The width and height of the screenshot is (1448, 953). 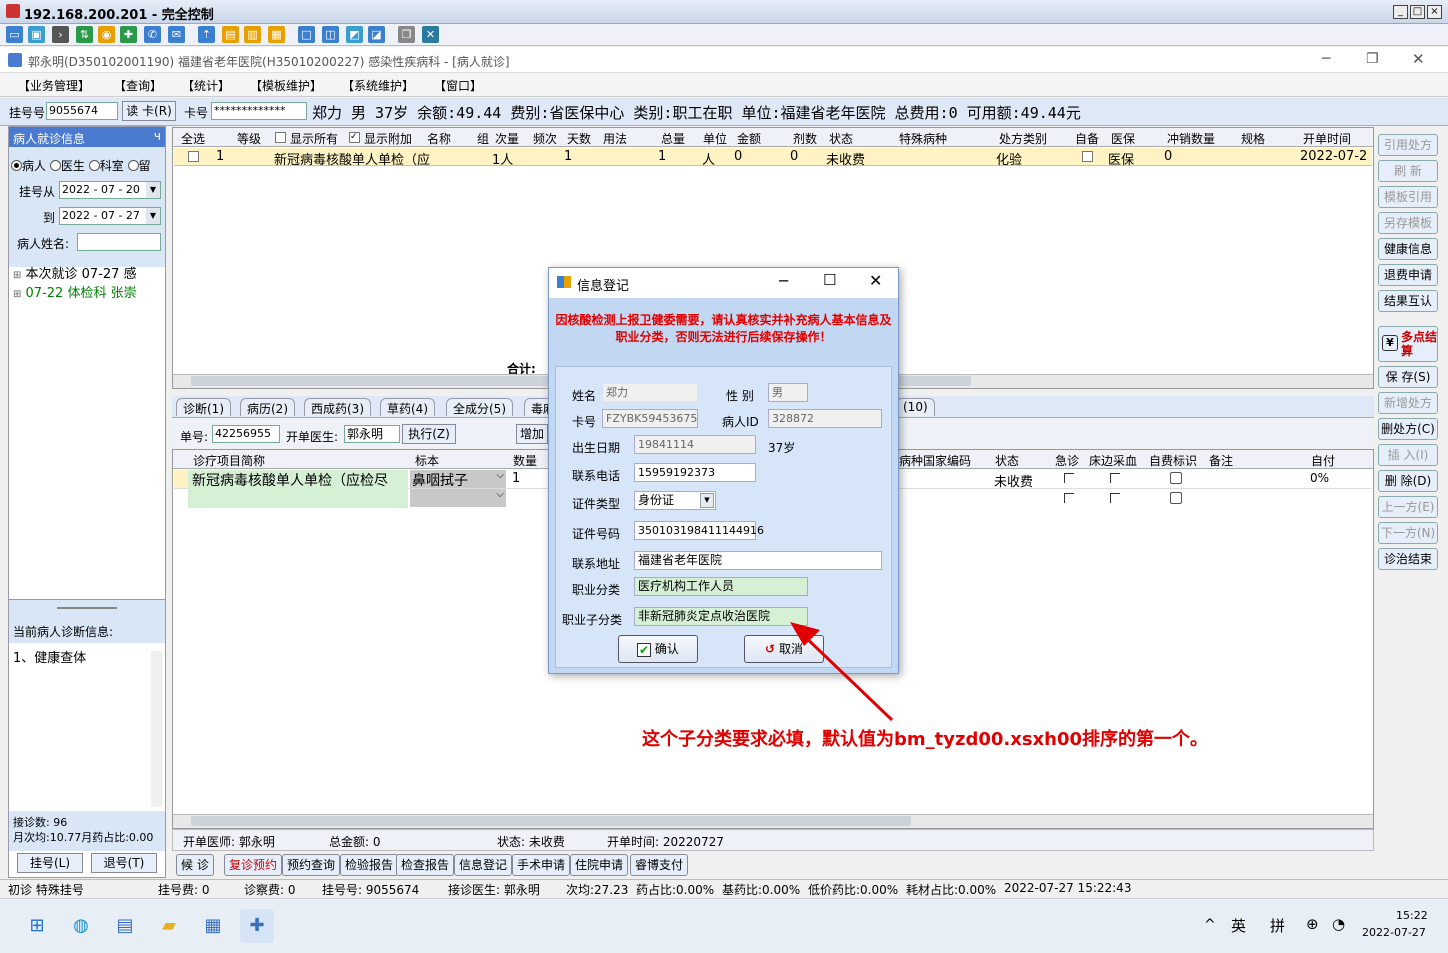 What do you see at coordinates (429, 434) in the screenshot?
I see `execute-button: 执行(Z)` at bounding box center [429, 434].